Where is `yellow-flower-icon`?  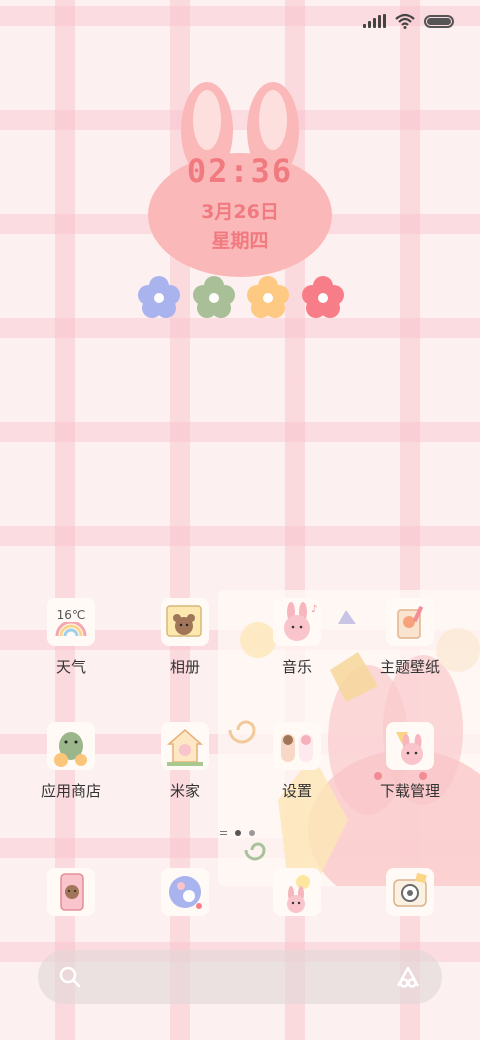
yellow-flower-icon is located at coordinates (268, 297).